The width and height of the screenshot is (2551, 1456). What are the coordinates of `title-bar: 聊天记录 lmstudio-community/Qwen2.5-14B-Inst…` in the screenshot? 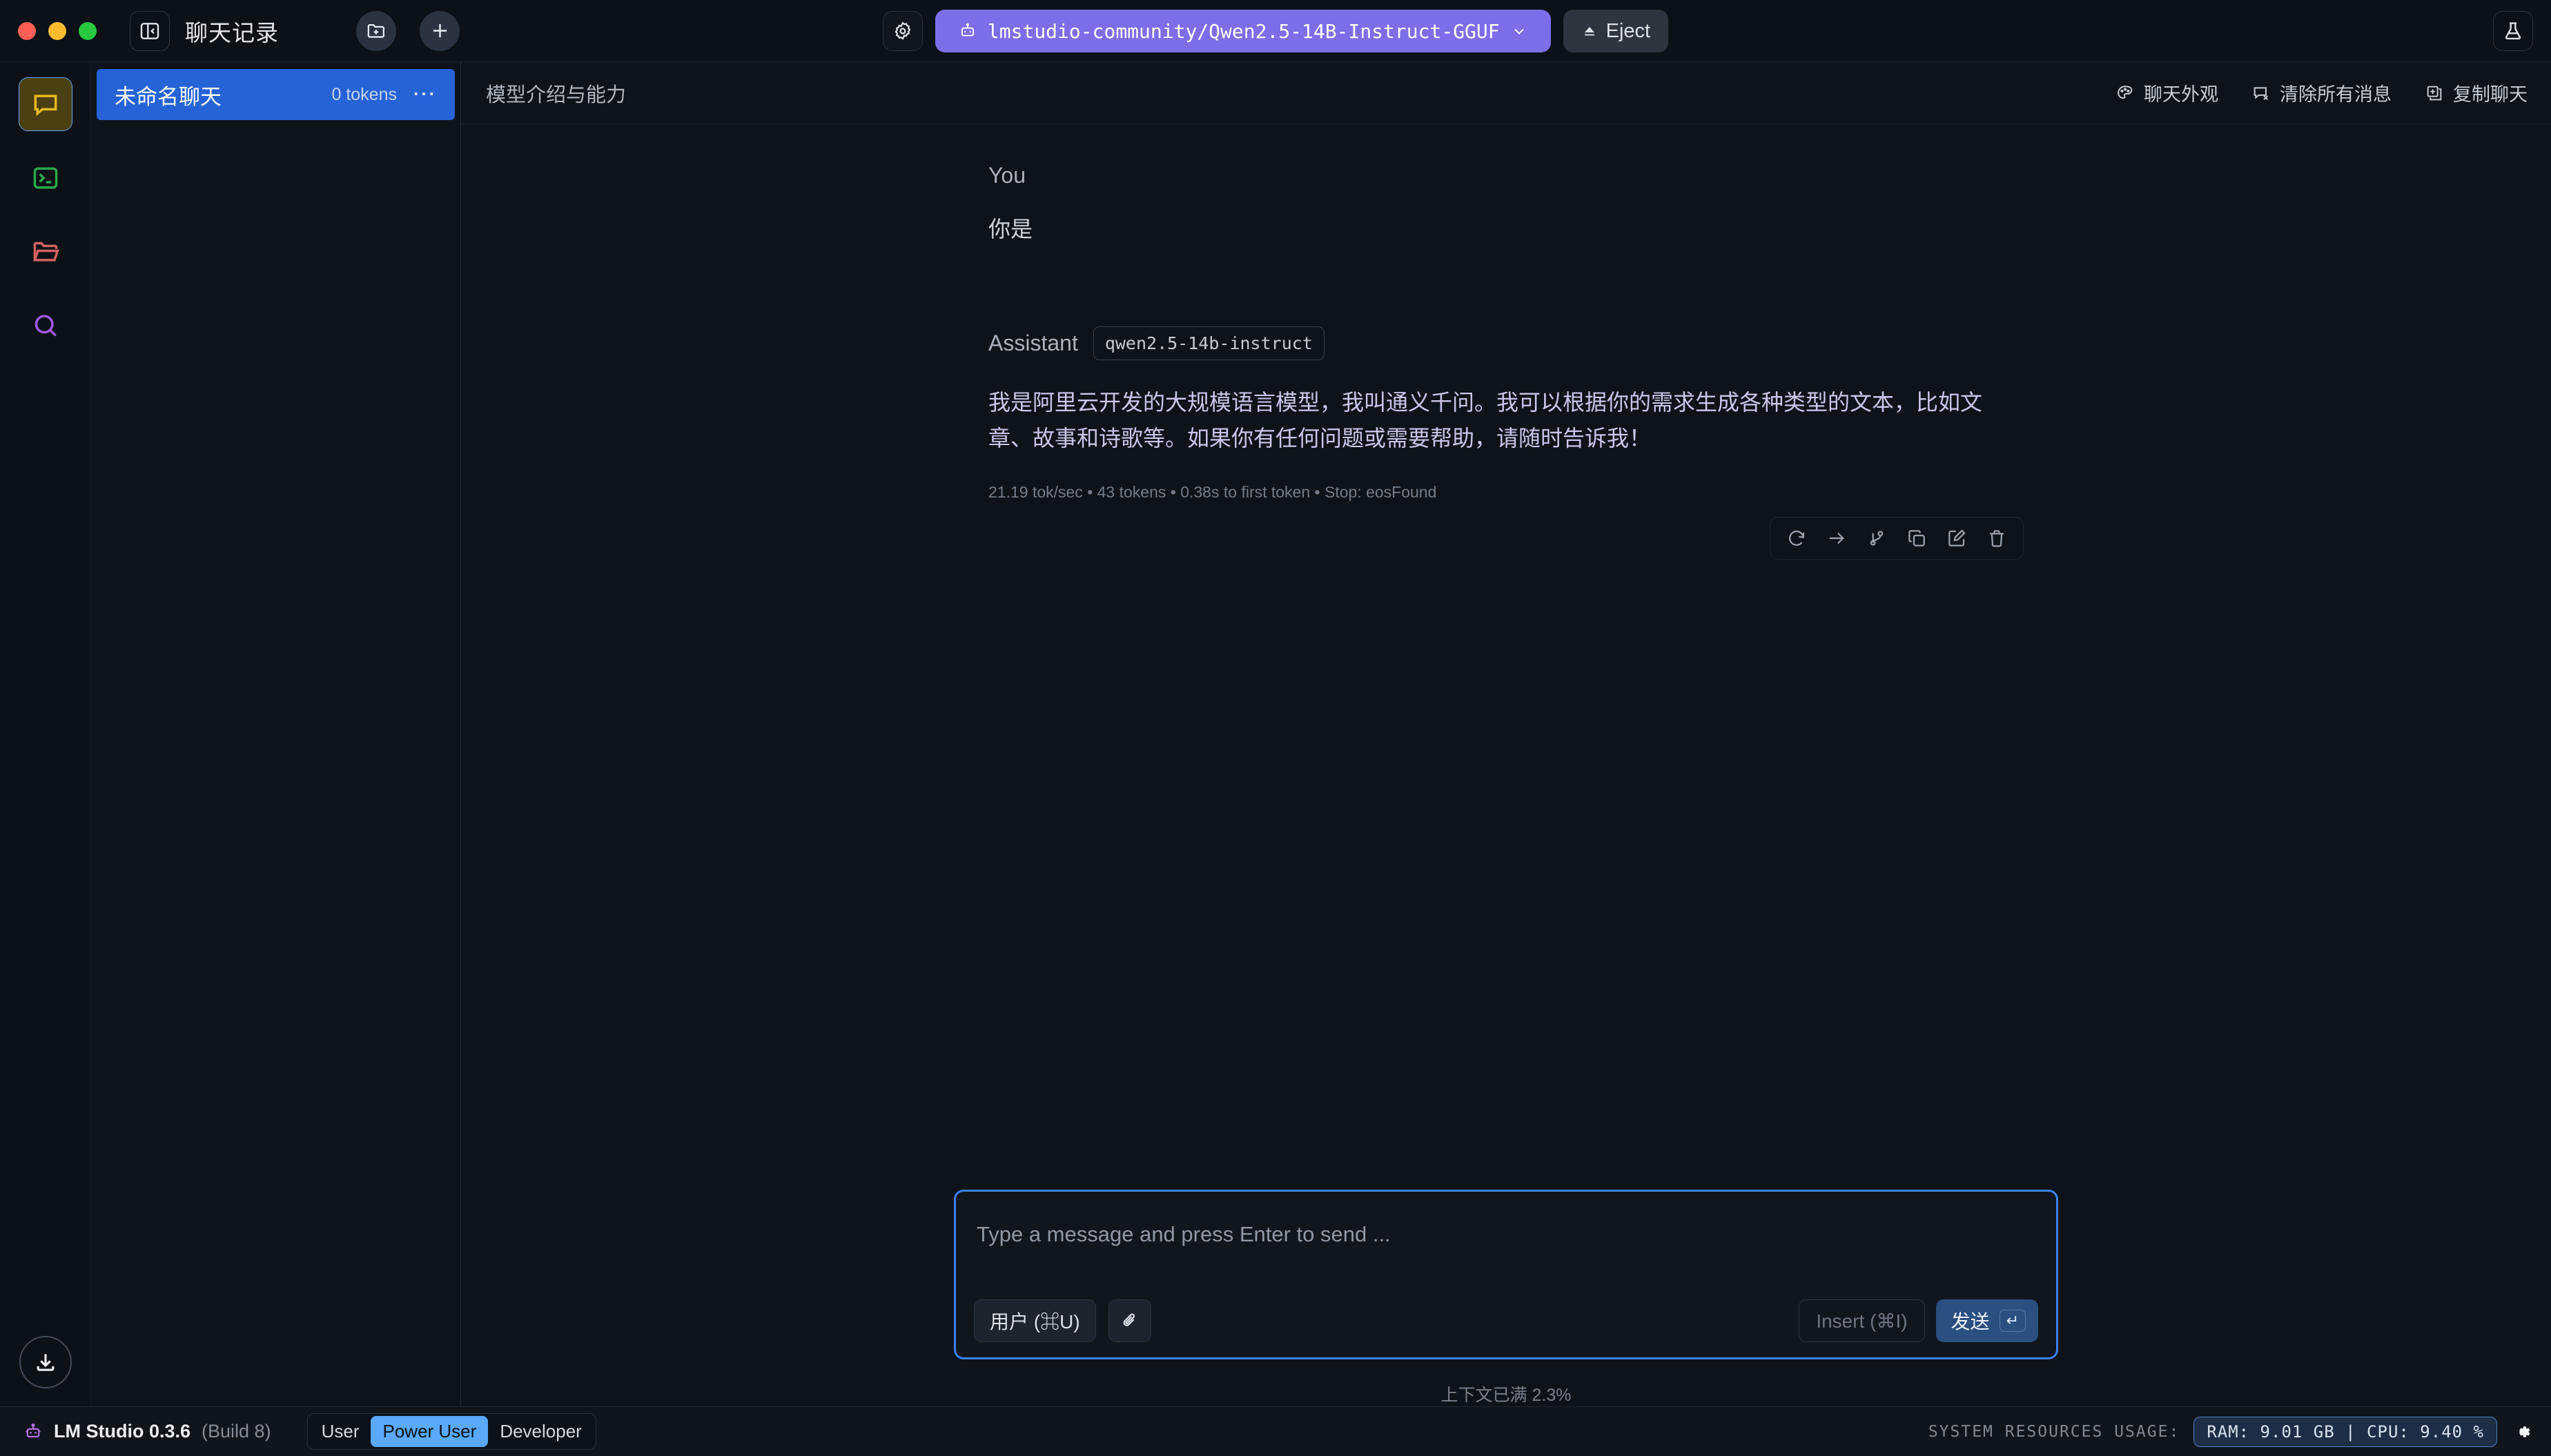 It's located at (1275, 31).